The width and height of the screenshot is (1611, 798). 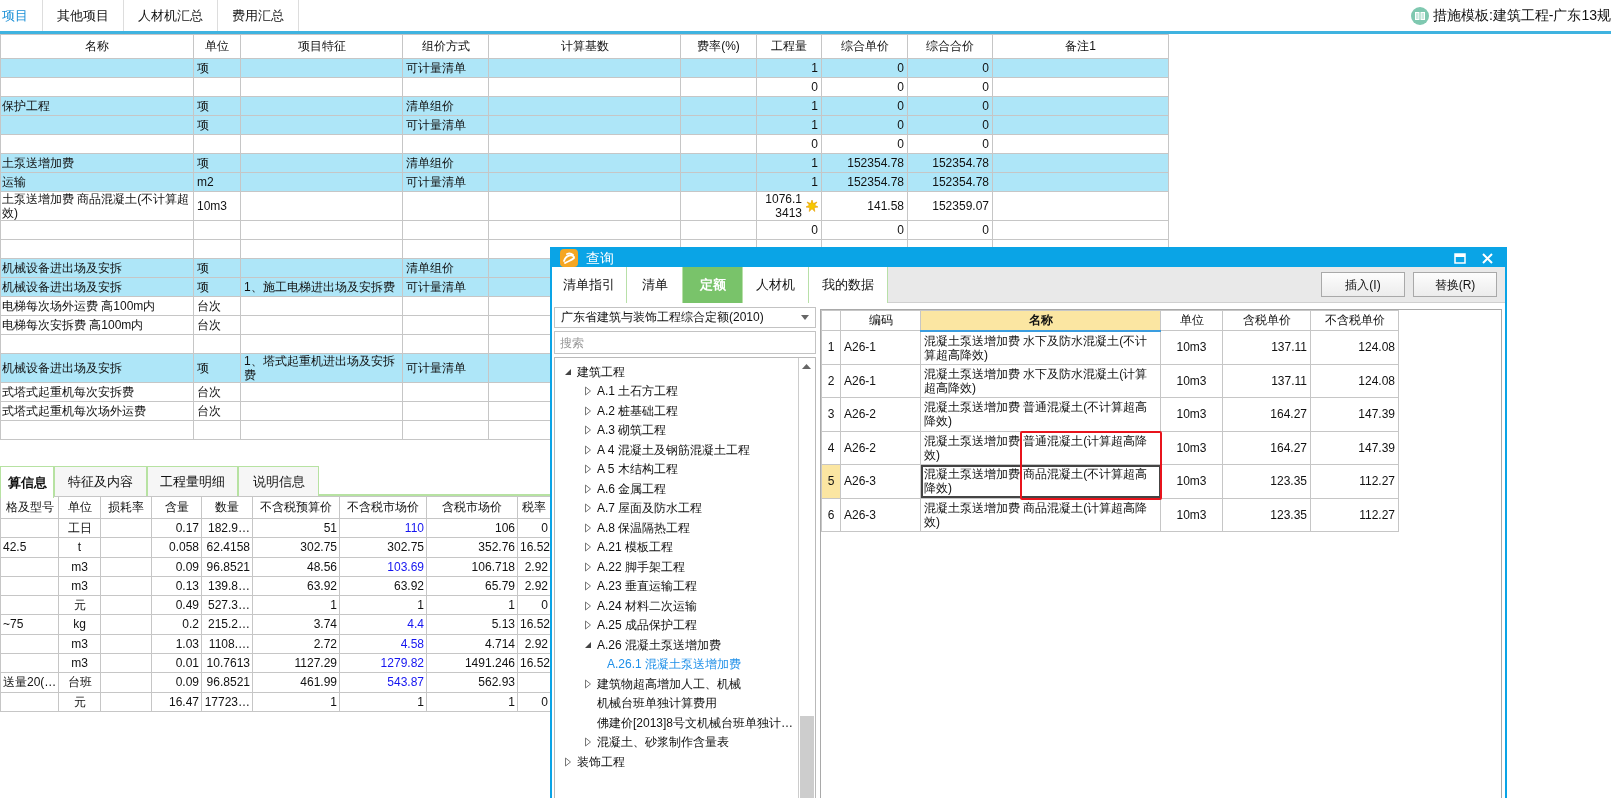 I want to click on tab: 清单指引, so click(x=589, y=285).